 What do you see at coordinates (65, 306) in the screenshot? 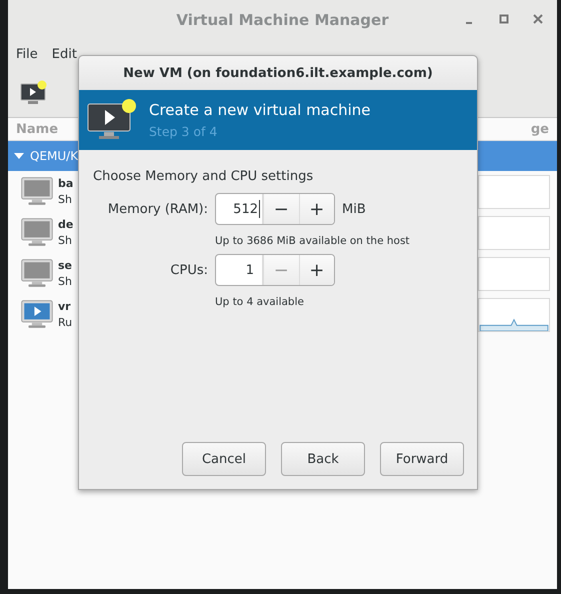
I see `vm-name: vr` at bounding box center [65, 306].